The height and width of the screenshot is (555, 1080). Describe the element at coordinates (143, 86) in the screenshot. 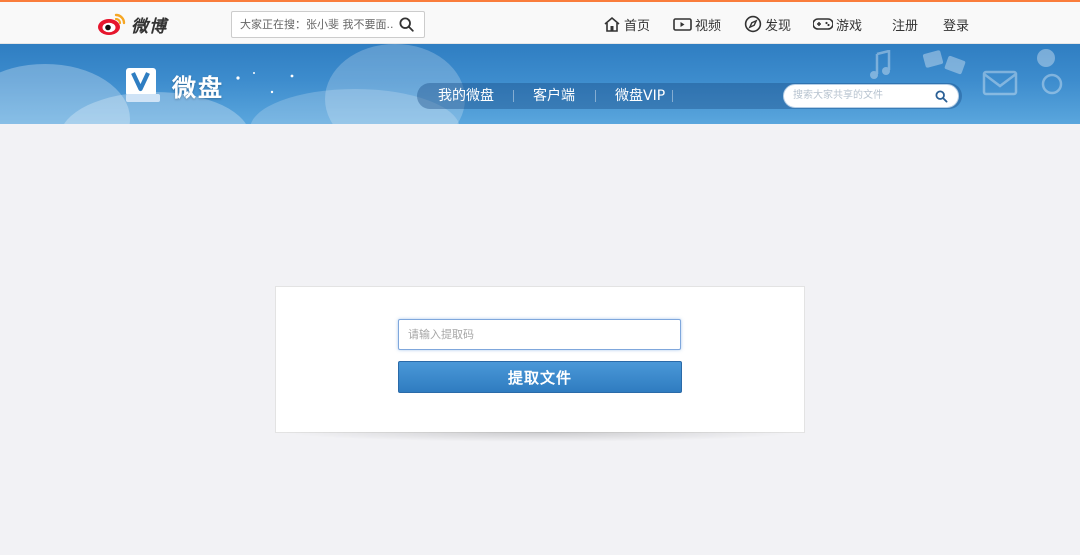

I see `vdisk-logo-icon` at that location.